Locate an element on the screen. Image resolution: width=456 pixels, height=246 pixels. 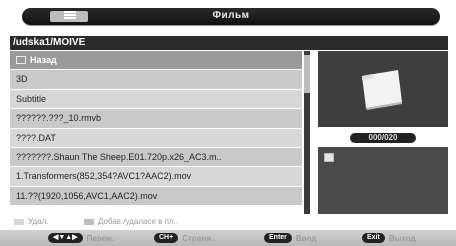
file-row: 11.??(1920,1056,AVC1,AAC2).mov is located at coordinates (156, 196).